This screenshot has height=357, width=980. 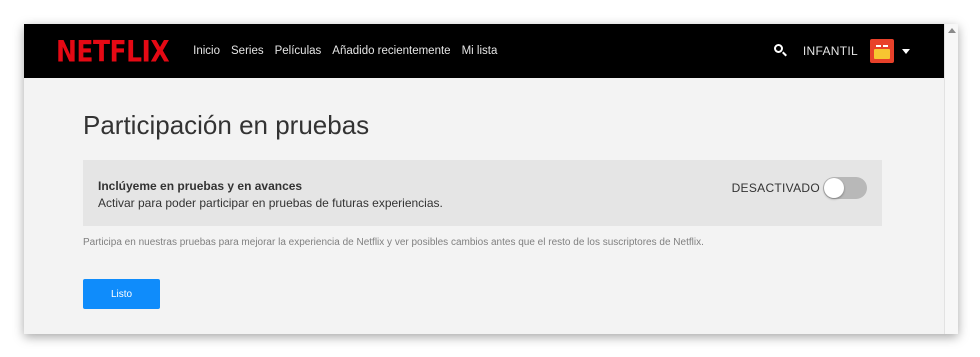 What do you see at coordinates (480, 51) in the screenshot?
I see `nav-link-mi-lista: Mi lista` at bounding box center [480, 51].